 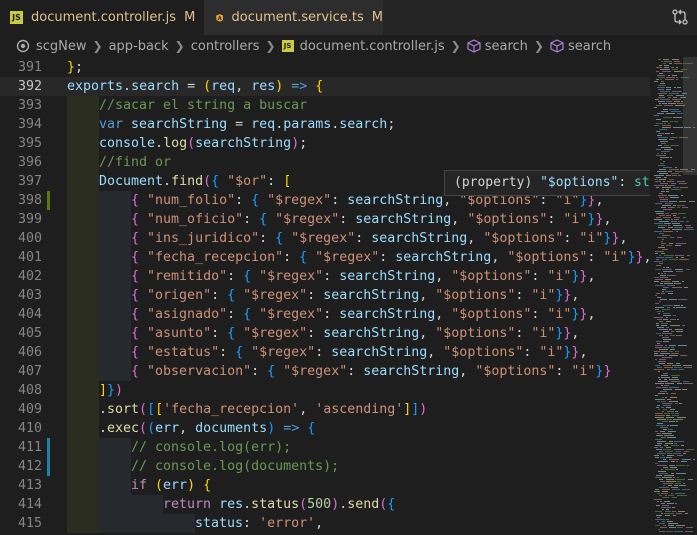 I want to click on code-token: =>, so click(x=291, y=428).